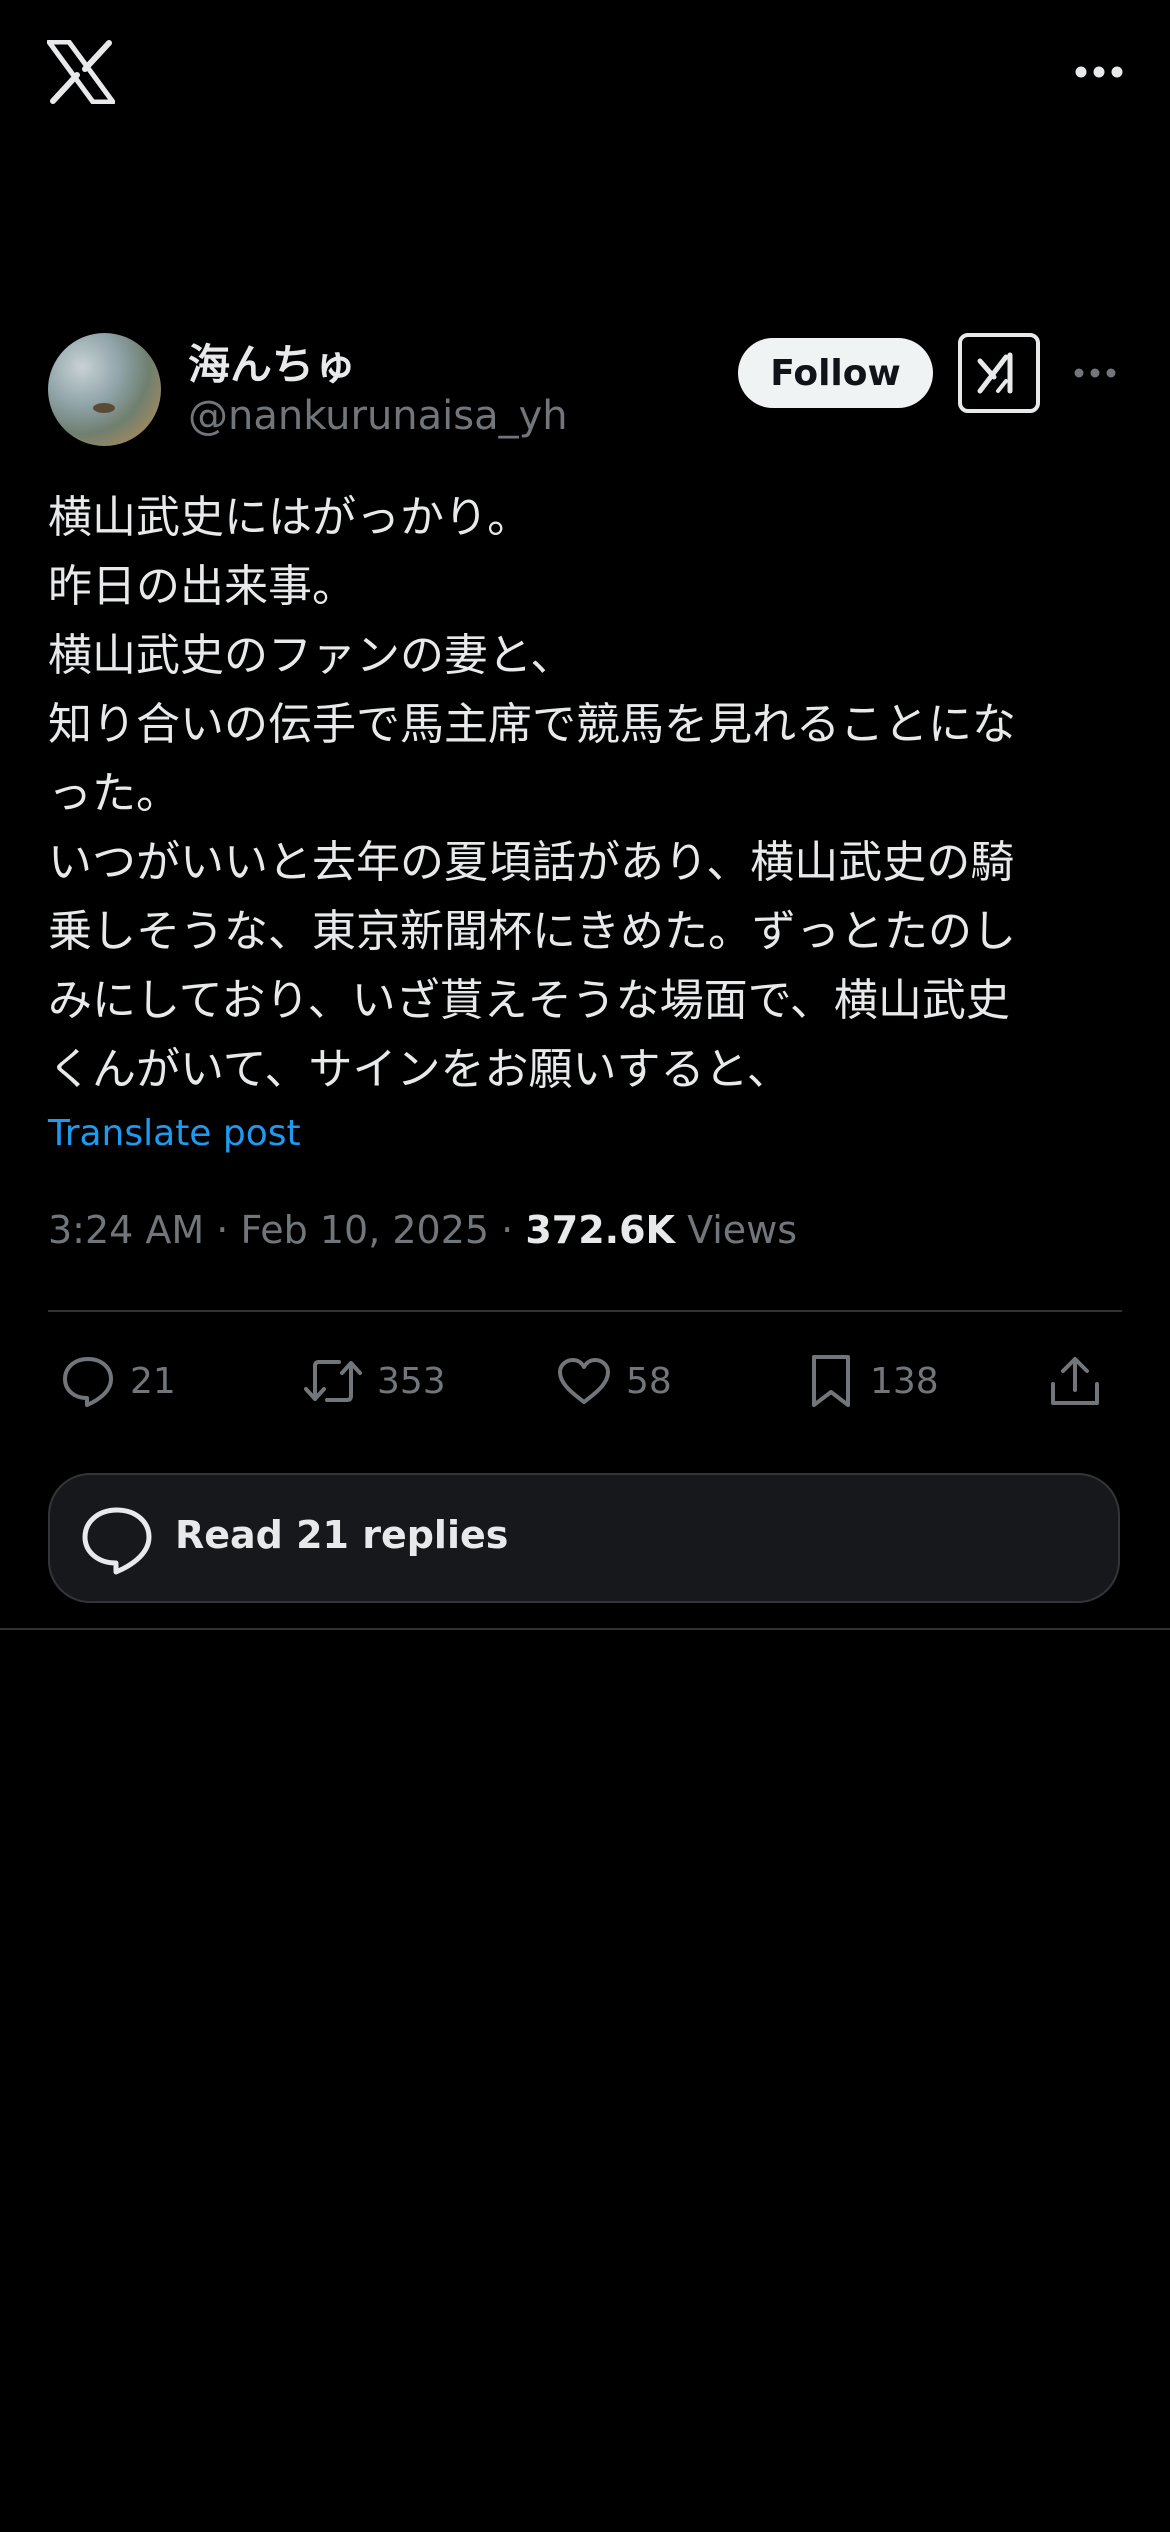  What do you see at coordinates (1095, 373) in the screenshot?
I see `tweet-more-icon` at bounding box center [1095, 373].